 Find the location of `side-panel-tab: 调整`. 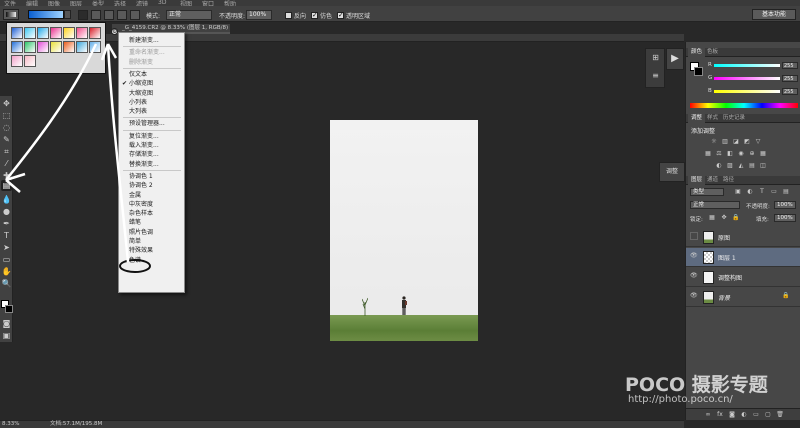

side-panel-tab: 调整 is located at coordinates (672, 172).